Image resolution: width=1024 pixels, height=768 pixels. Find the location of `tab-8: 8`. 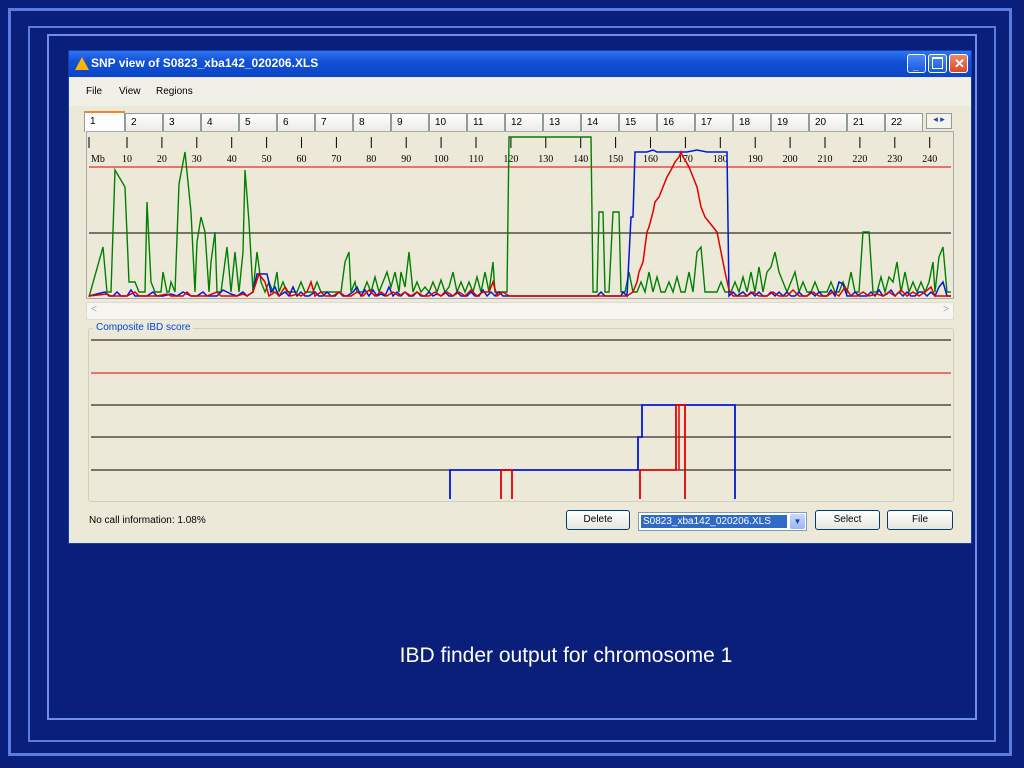

tab-8: 8 is located at coordinates (372, 122).